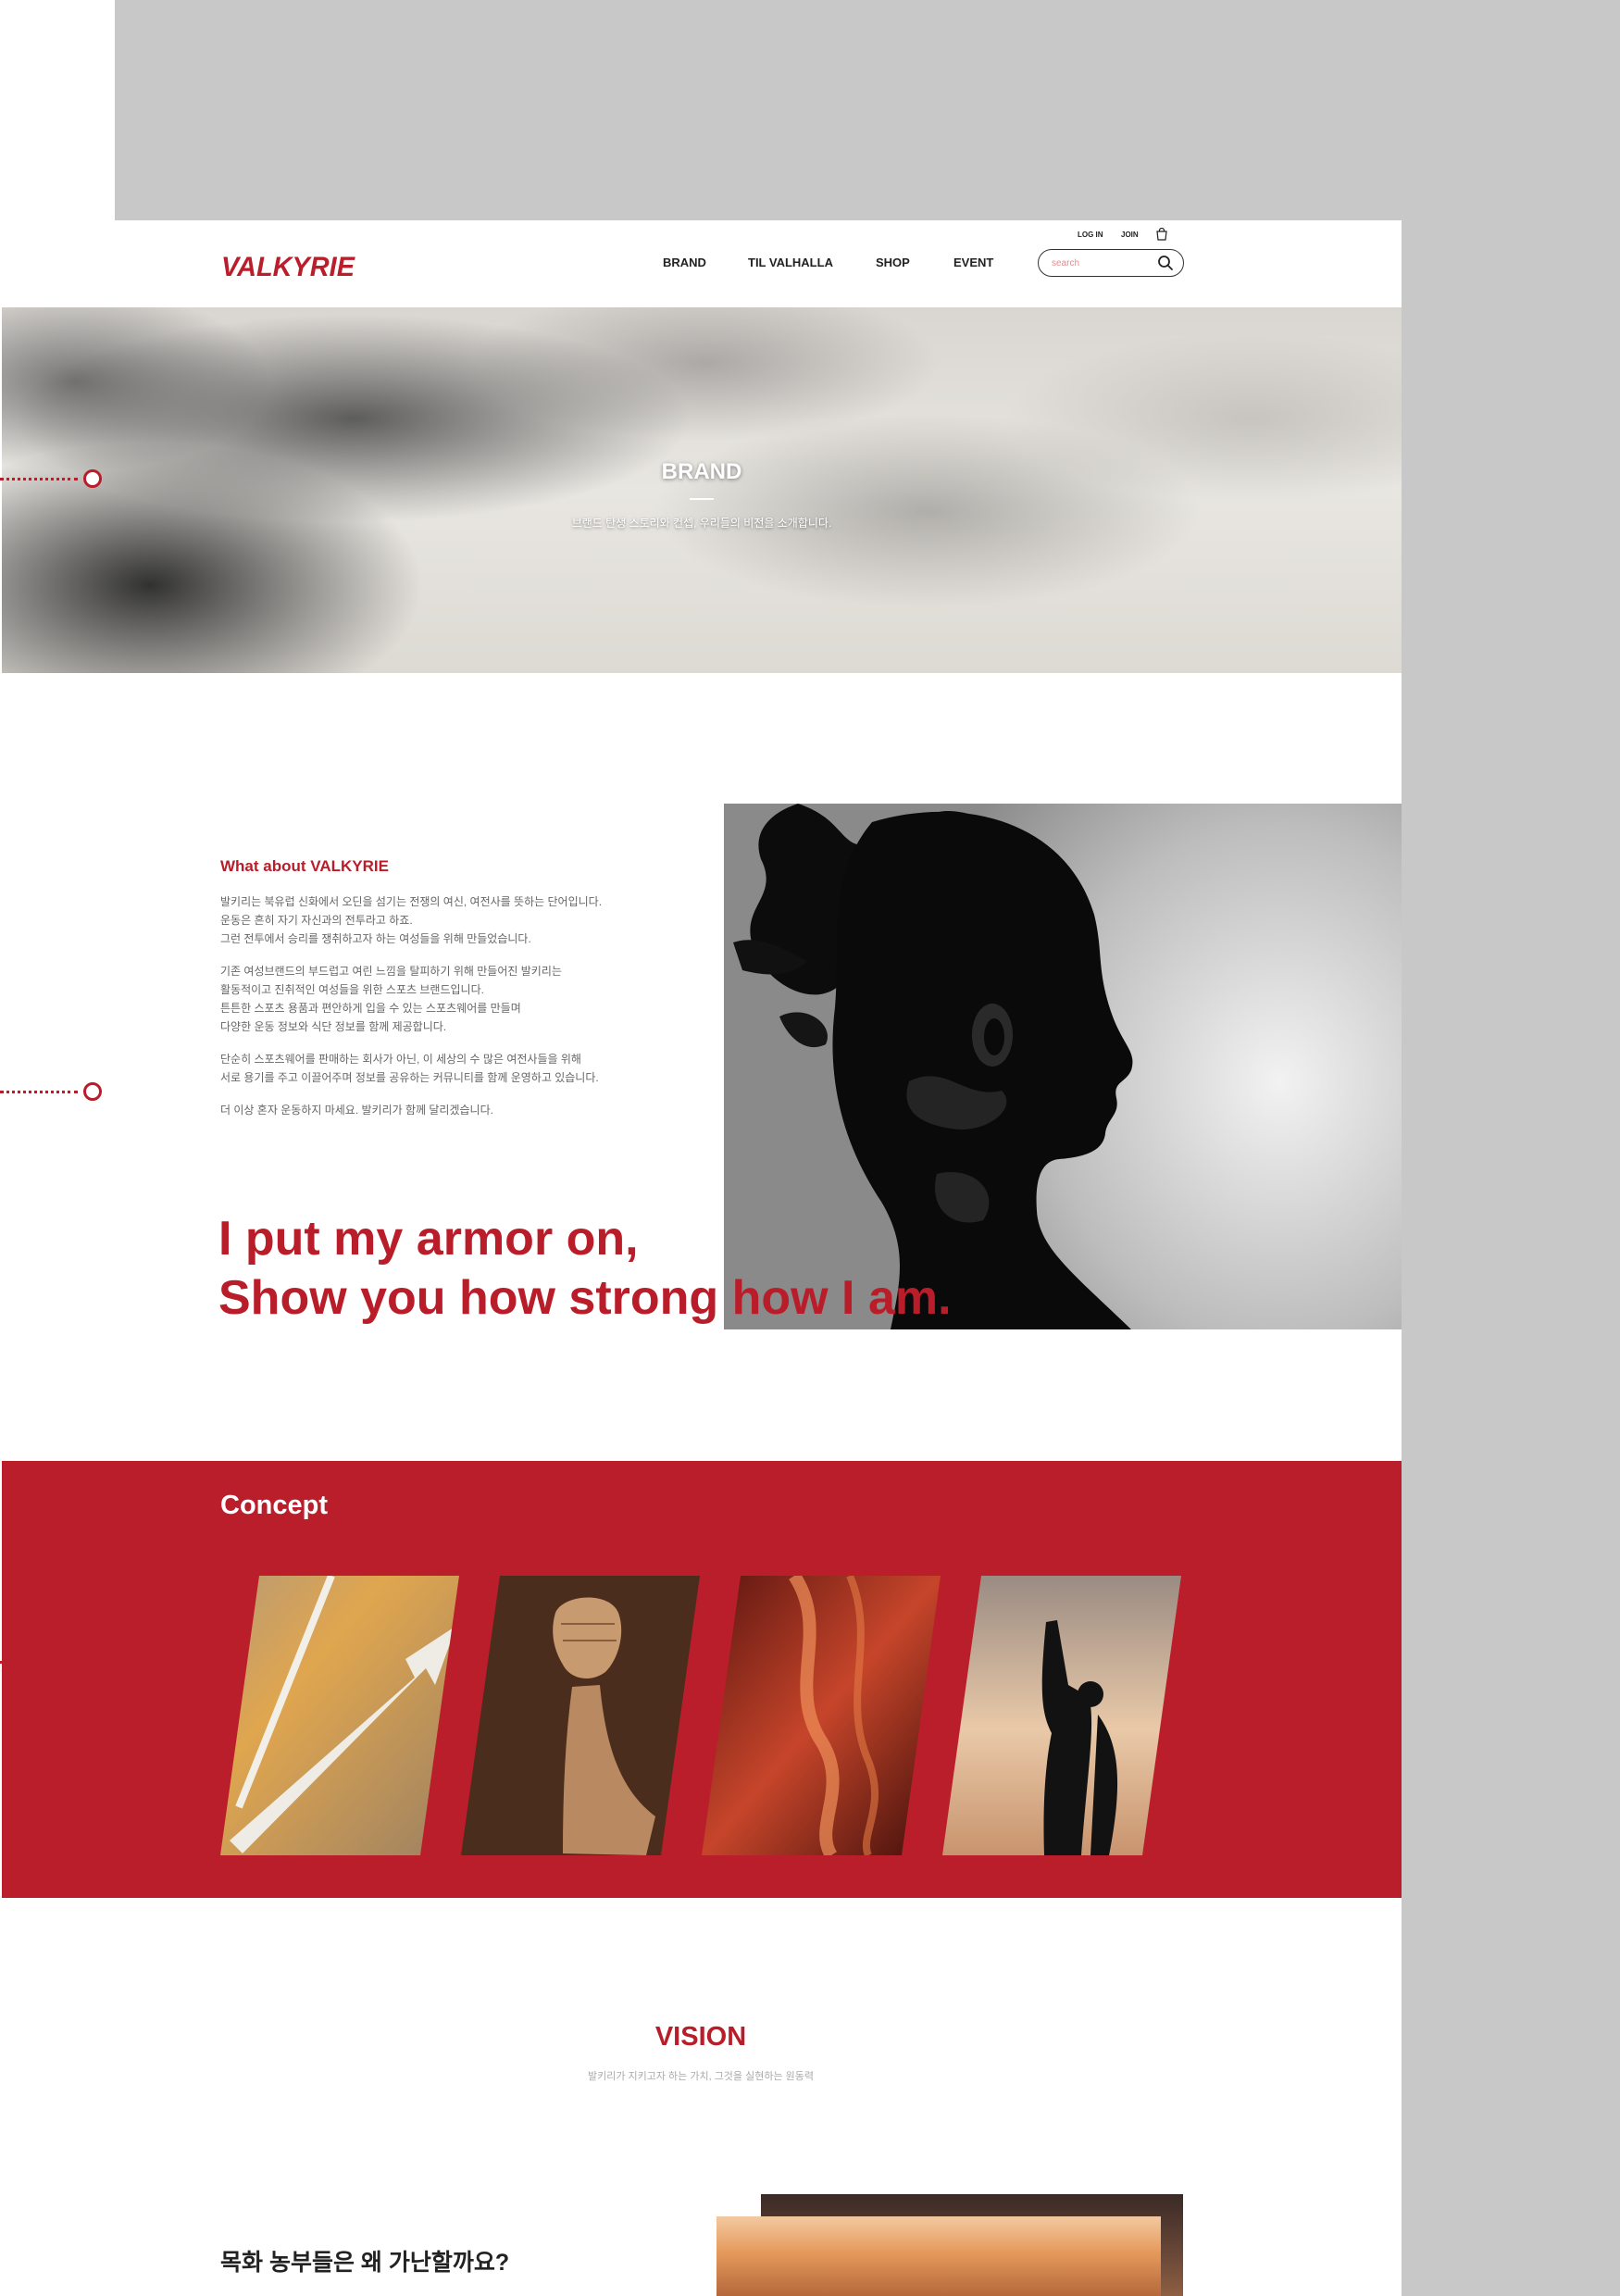  What do you see at coordinates (304, 866) in the screenshot?
I see `about-title: What about VALKYRIE` at bounding box center [304, 866].